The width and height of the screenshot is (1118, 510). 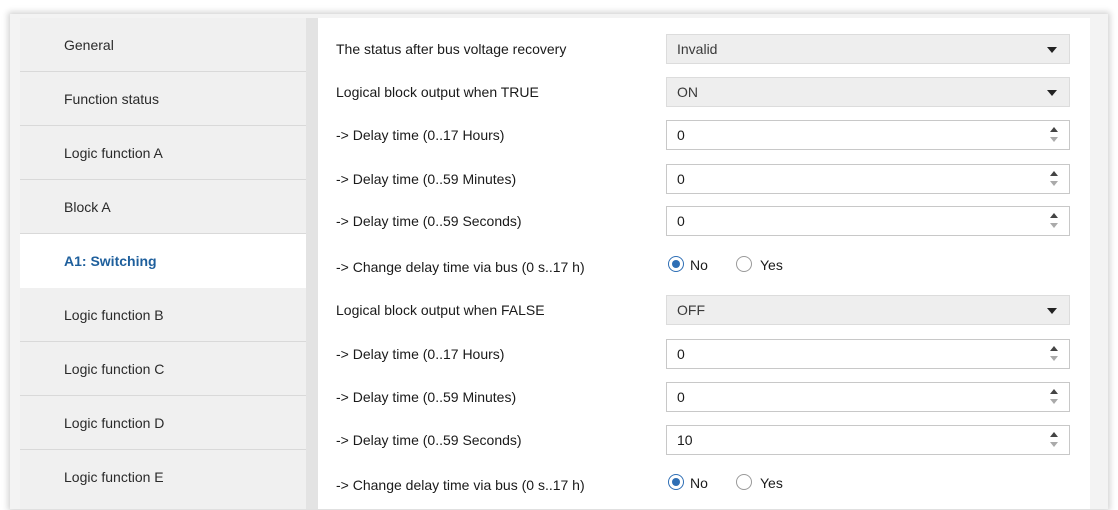 What do you see at coordinates (868, 310) in the screenshot?
I see `output-when-false-select: OFF` at bounding box center [868, 310].